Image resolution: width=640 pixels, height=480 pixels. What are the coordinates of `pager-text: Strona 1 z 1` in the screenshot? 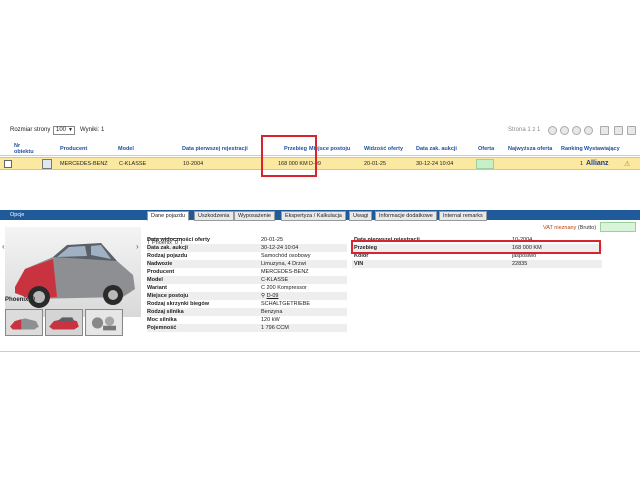 It's located at (524, 130).